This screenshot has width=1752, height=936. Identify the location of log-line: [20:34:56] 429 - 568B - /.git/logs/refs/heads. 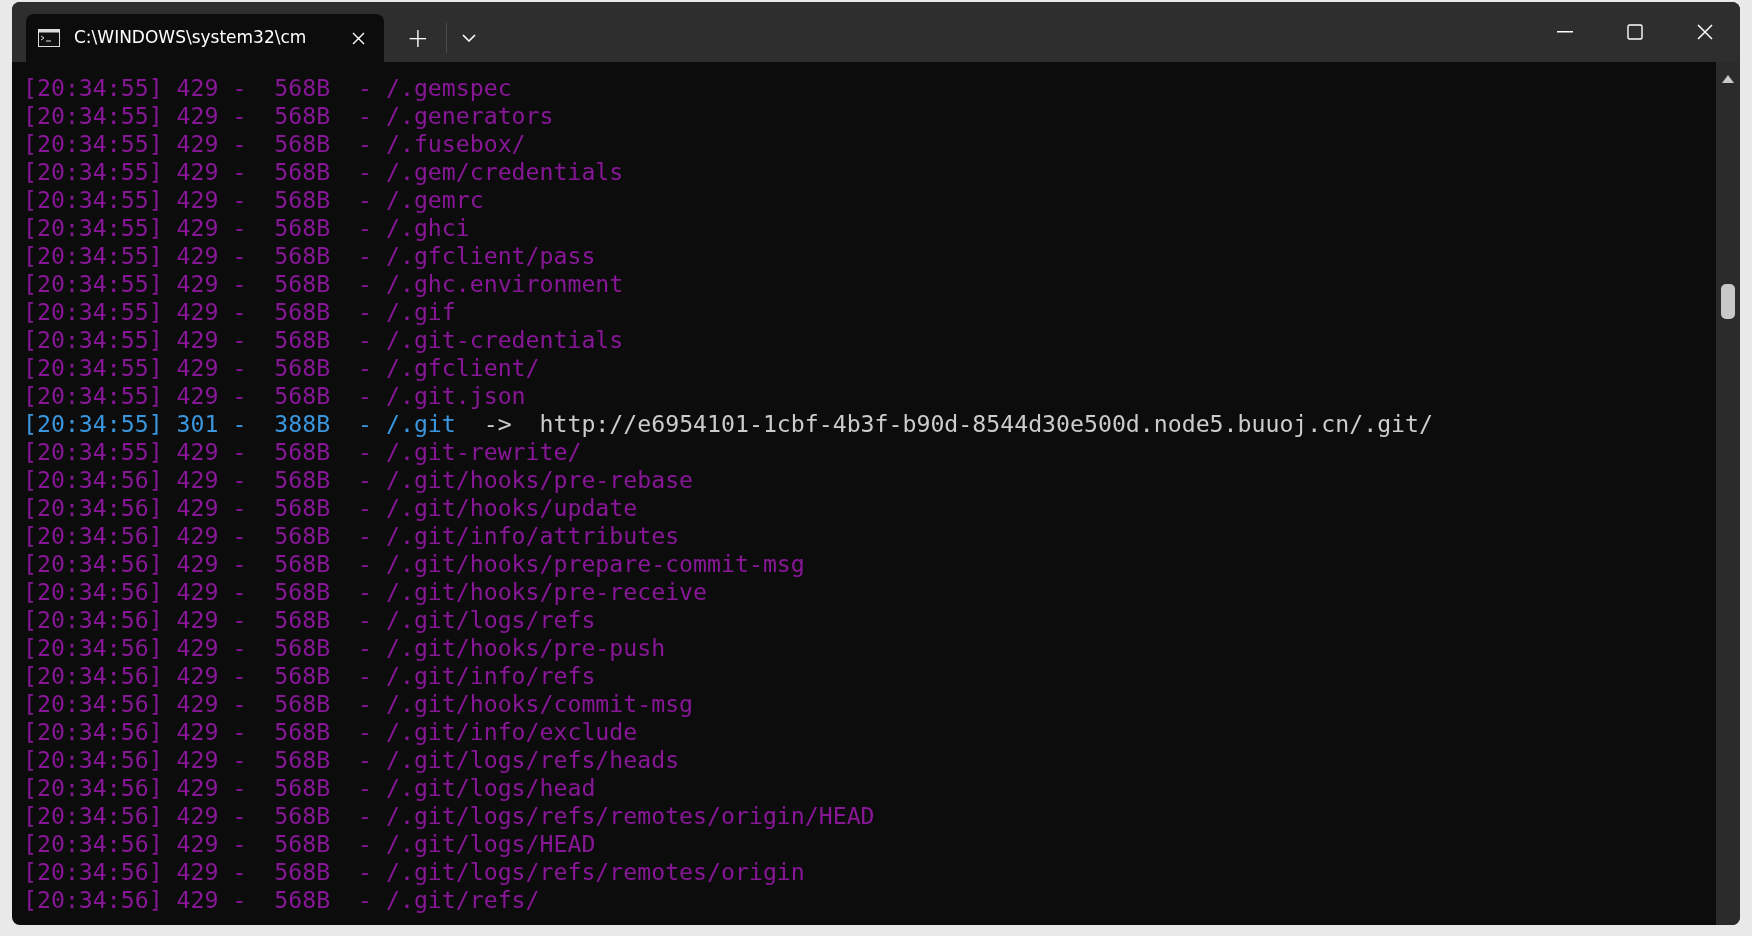
(351, 760).